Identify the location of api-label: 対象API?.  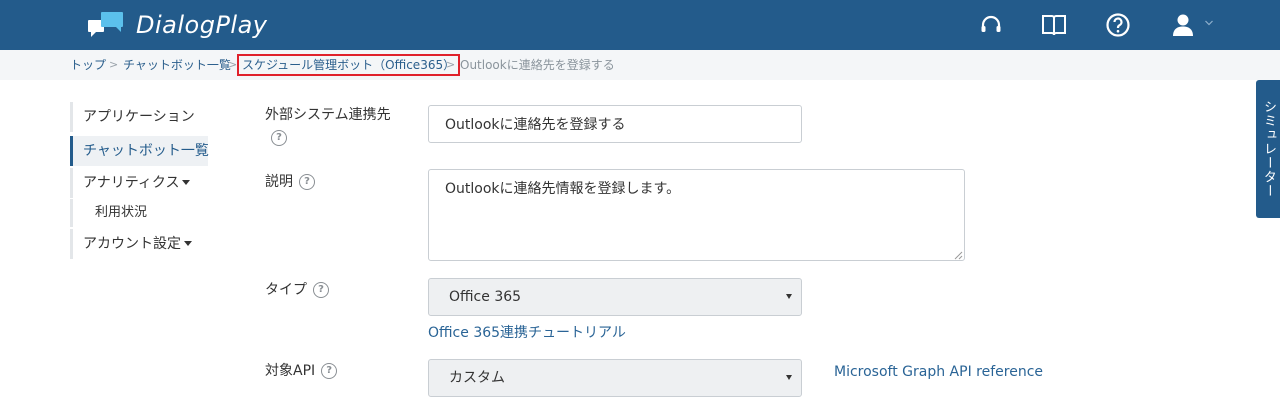
(301, 370).